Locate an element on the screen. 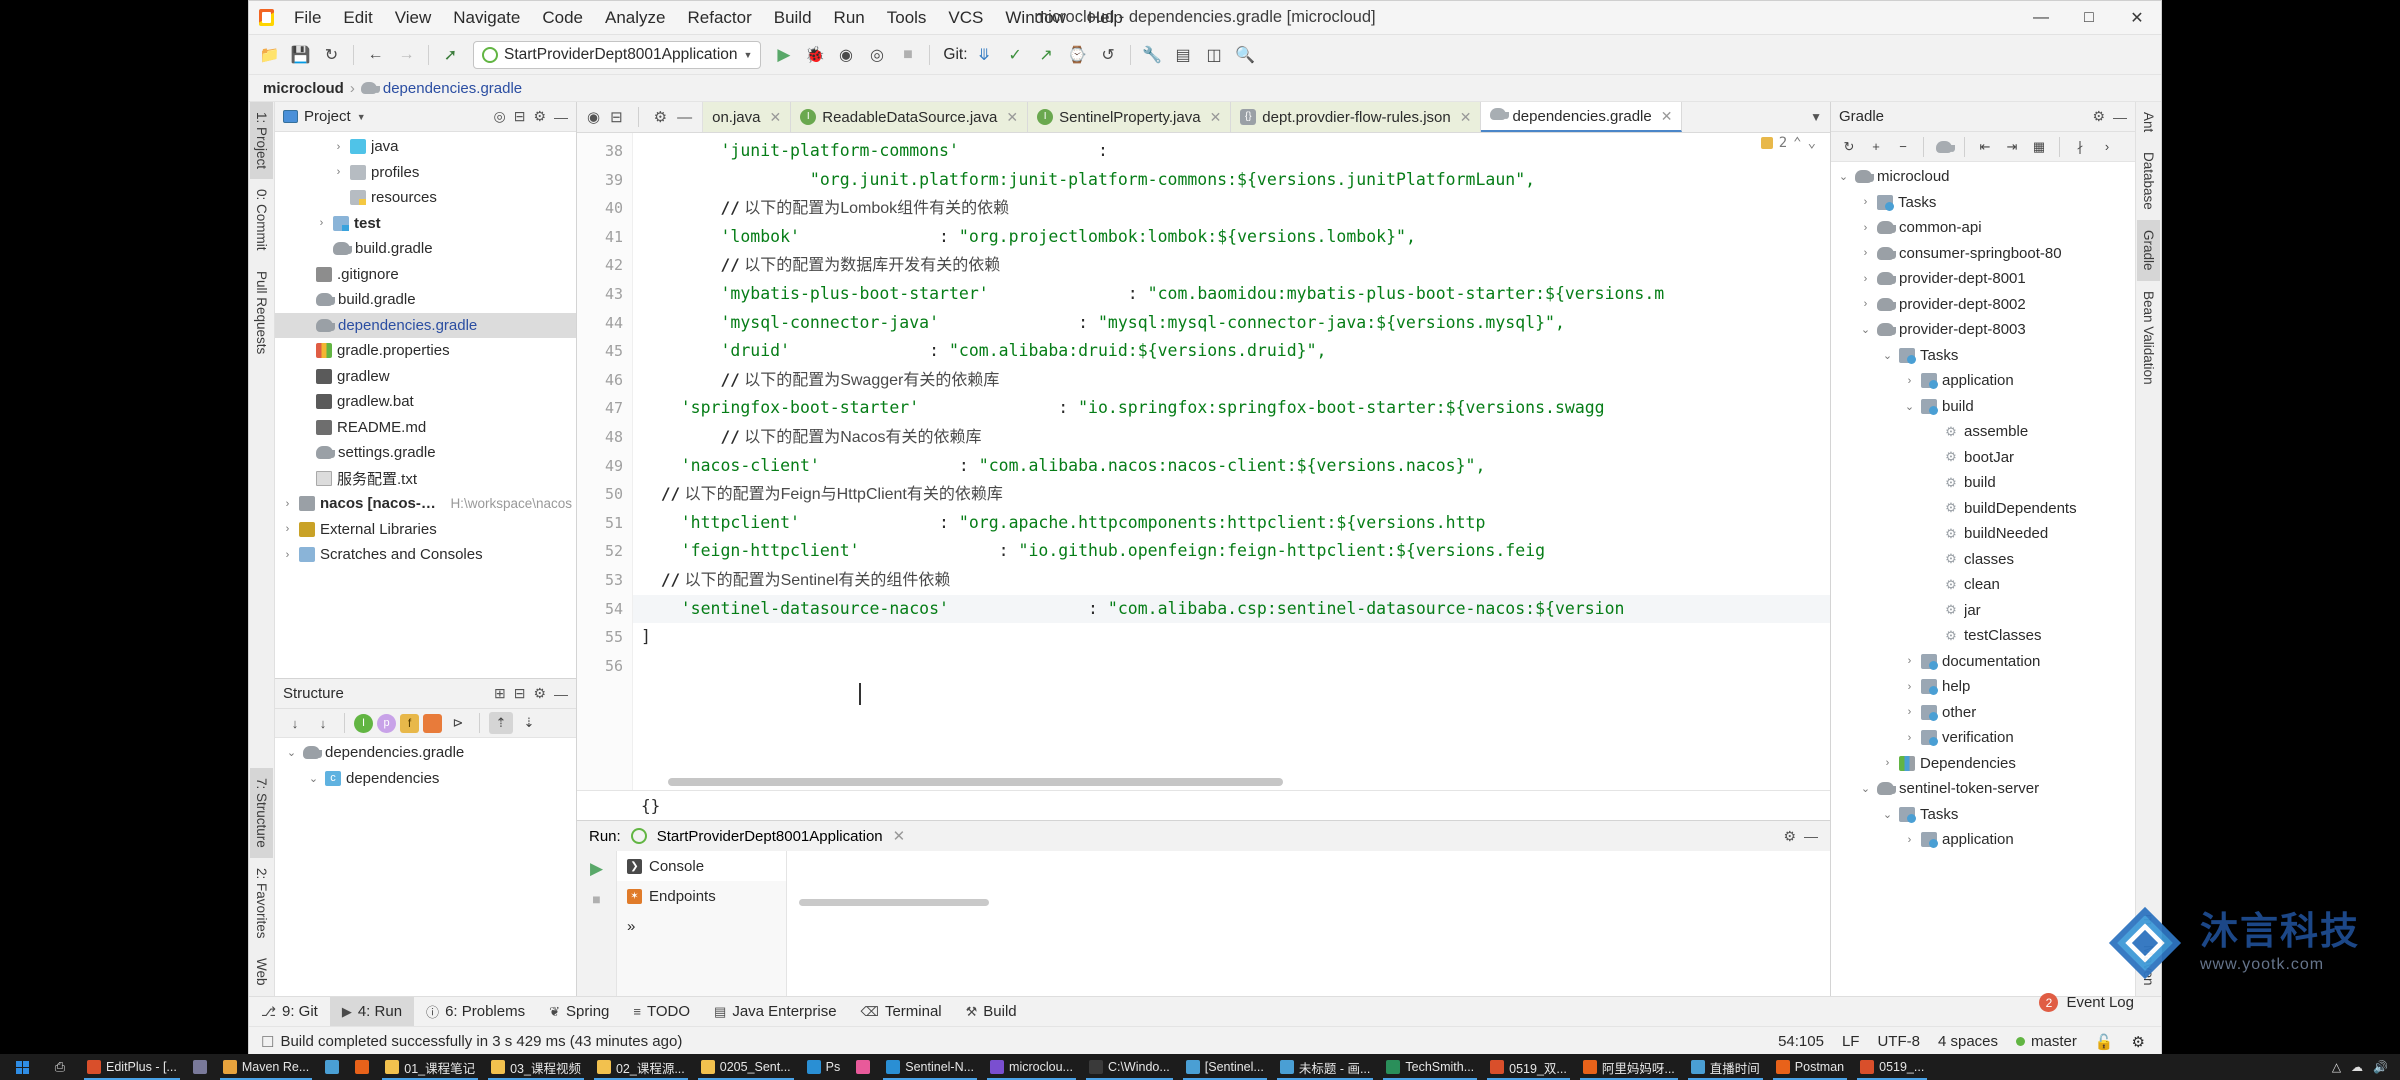  collapse-icon: ⊟ is located at coordinates (616, 117).